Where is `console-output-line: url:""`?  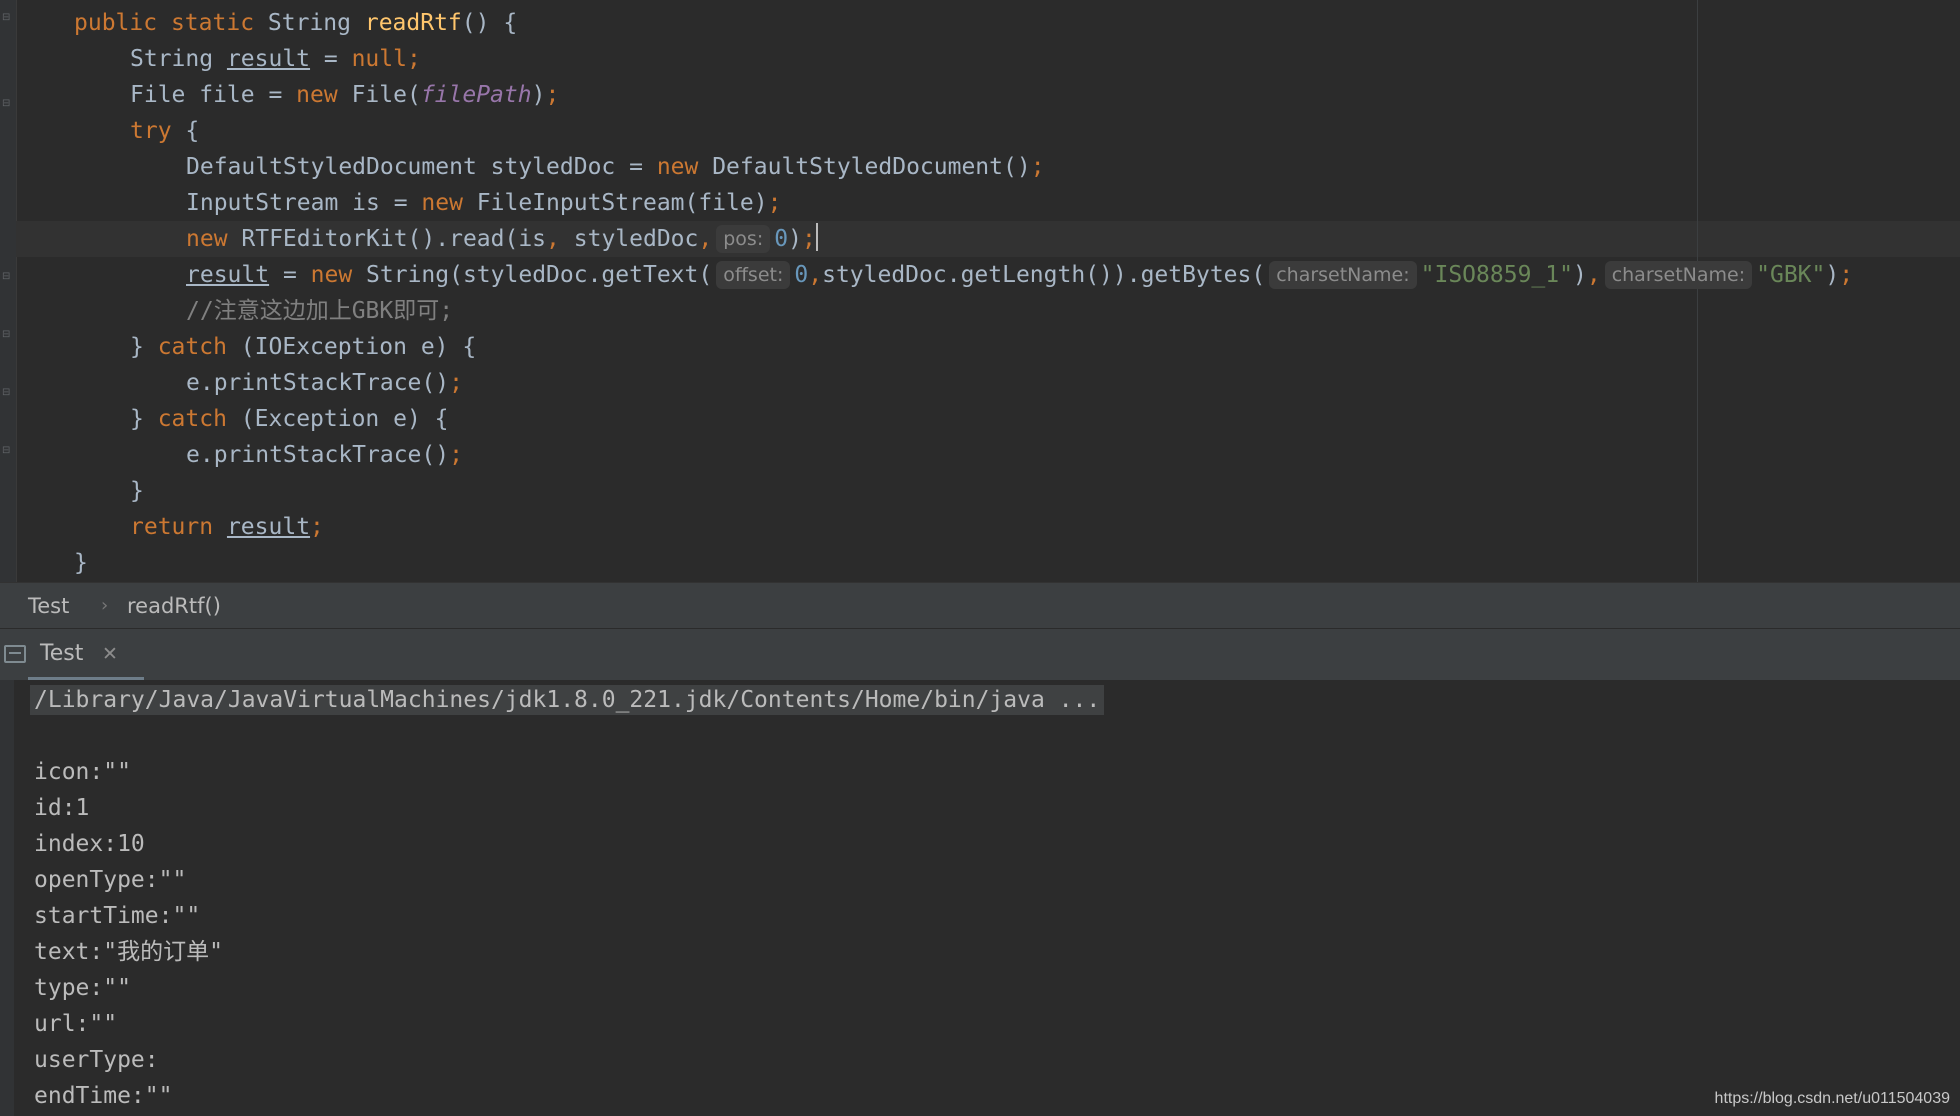 console-output-line: url:"" is located at coordinates (76, 1024).